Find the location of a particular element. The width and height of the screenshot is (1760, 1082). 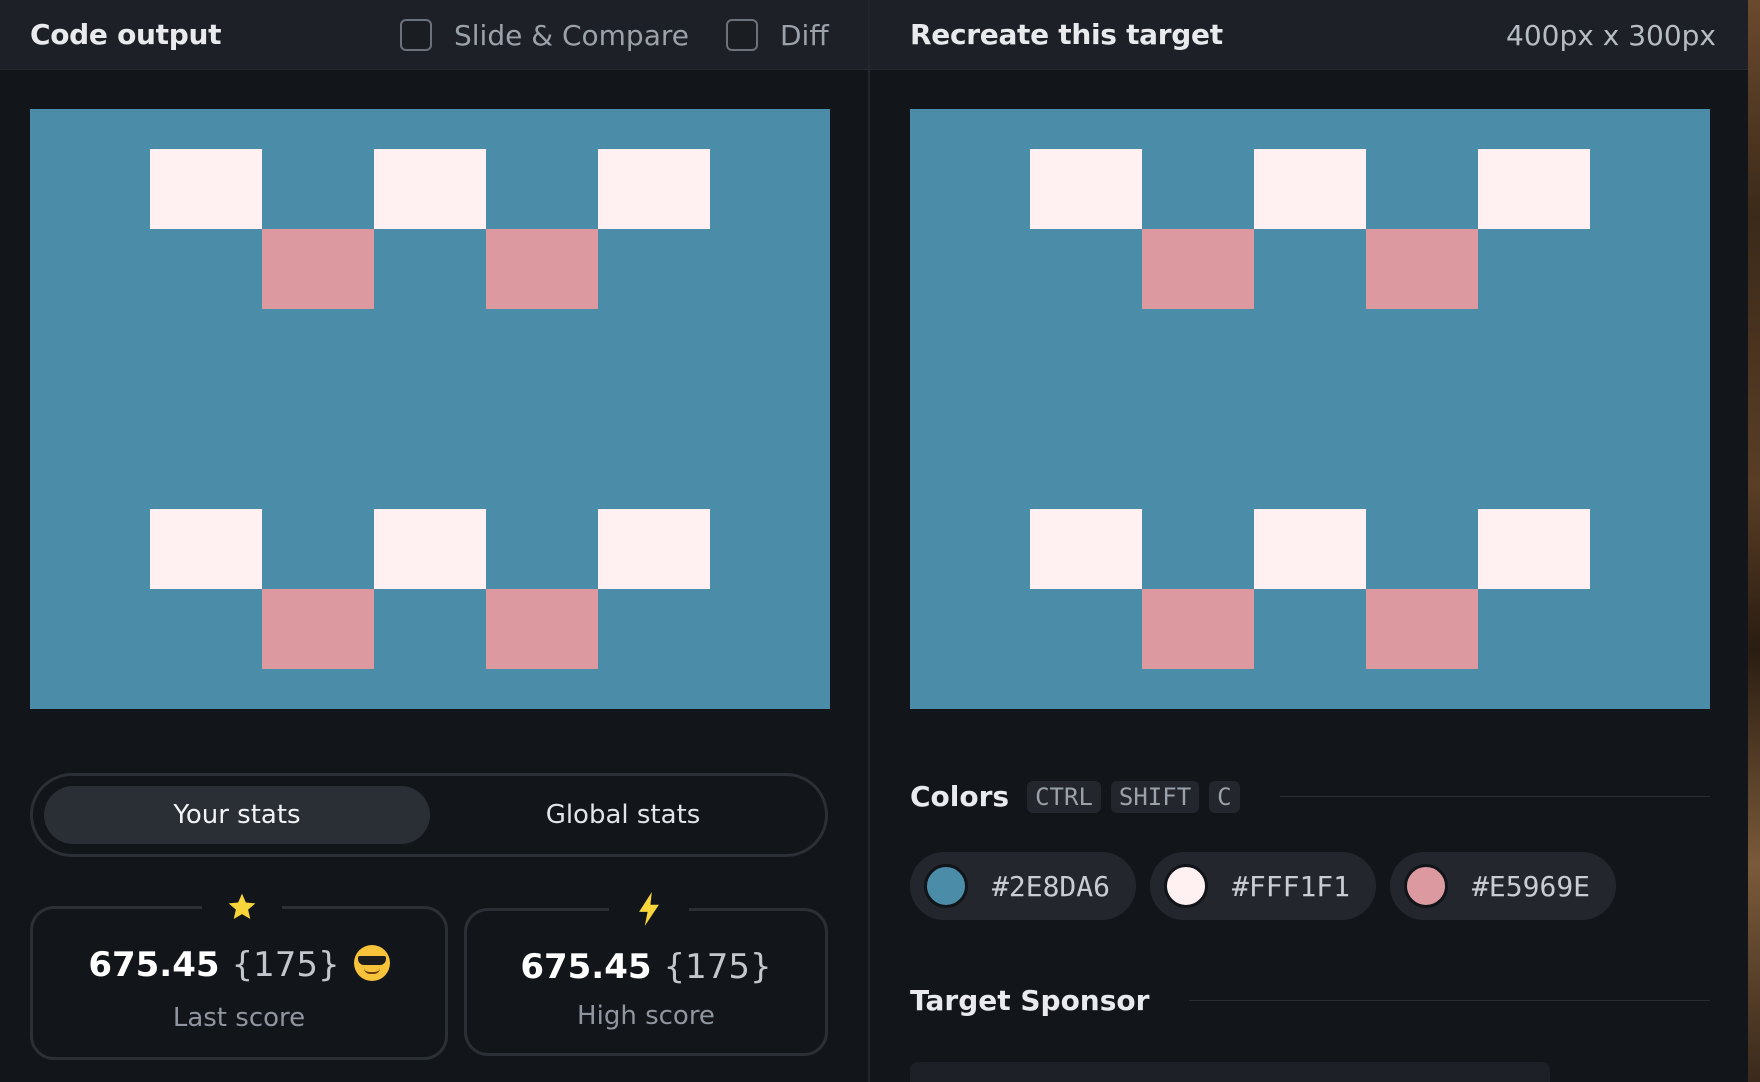

colors-title: Colors is located at coordinates (960, 796).